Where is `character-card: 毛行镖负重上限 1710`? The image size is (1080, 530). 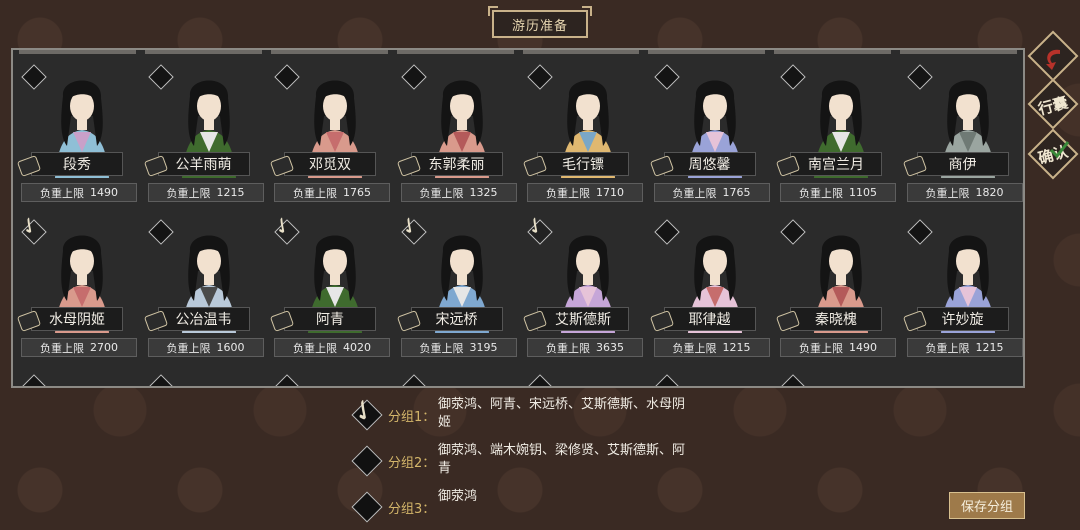
character-card: 毛行镖负重上限 1710 is located at coordinates (582, 134).